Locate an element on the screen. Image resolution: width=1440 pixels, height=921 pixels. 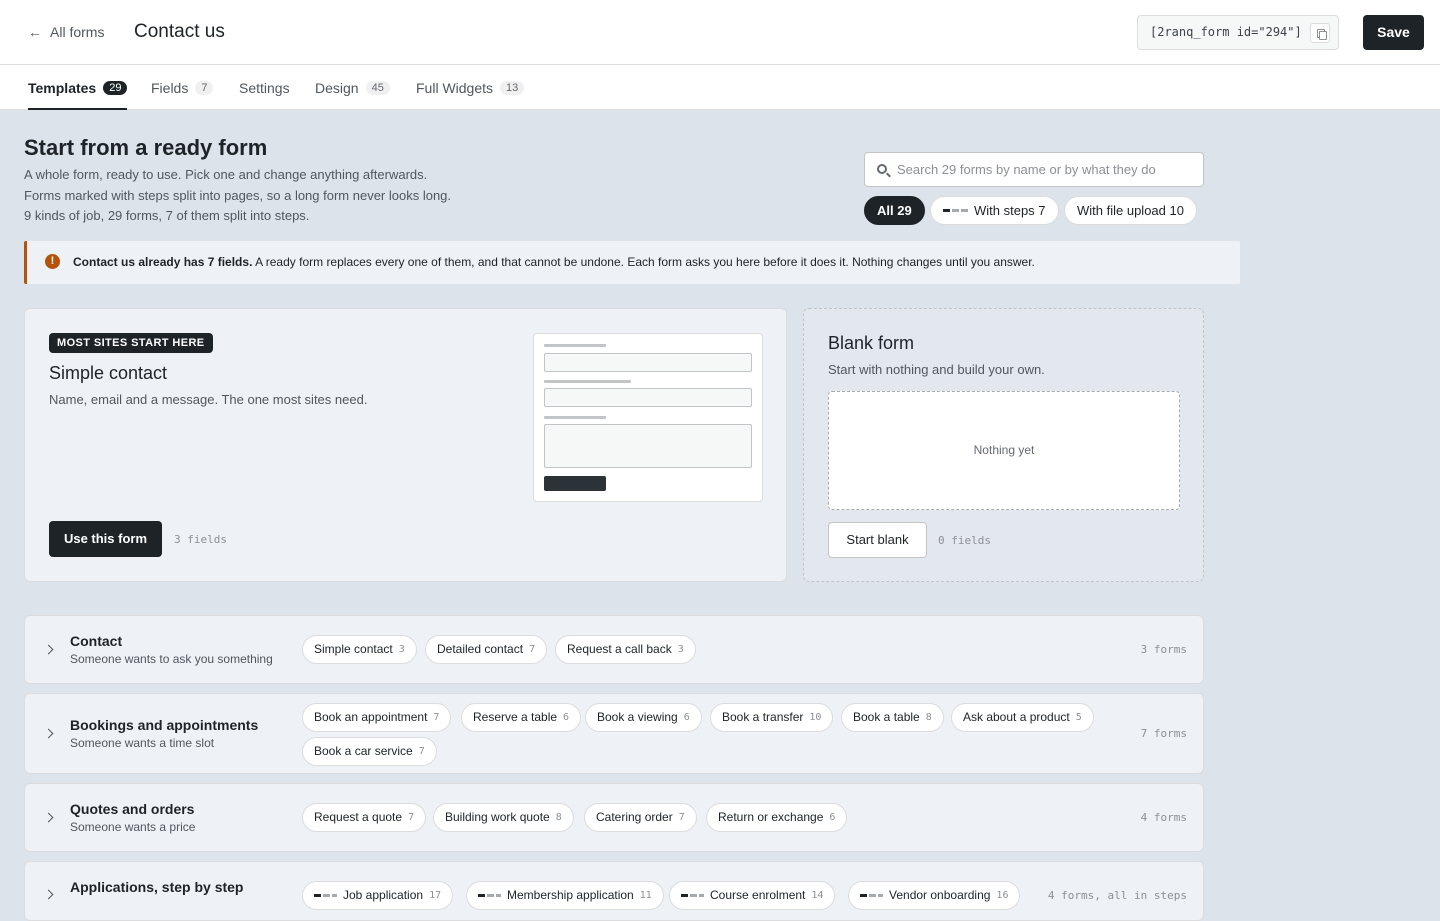
template-pill: Return or exchange 6 is located at coordinates (777, 817).